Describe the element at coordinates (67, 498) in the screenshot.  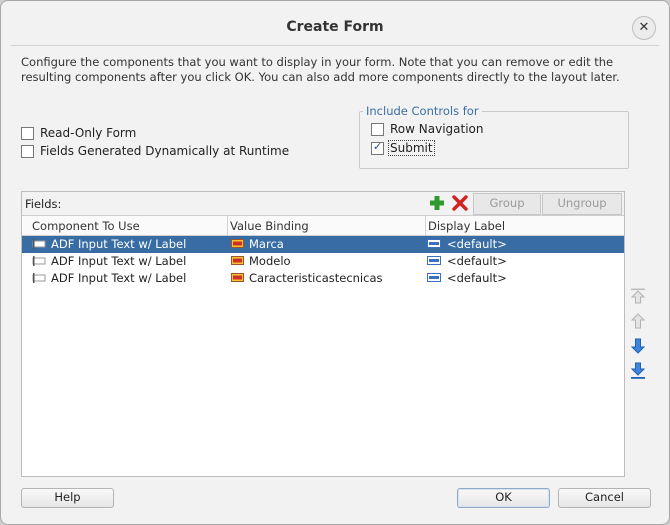
I see `help-button: Help` at that location.